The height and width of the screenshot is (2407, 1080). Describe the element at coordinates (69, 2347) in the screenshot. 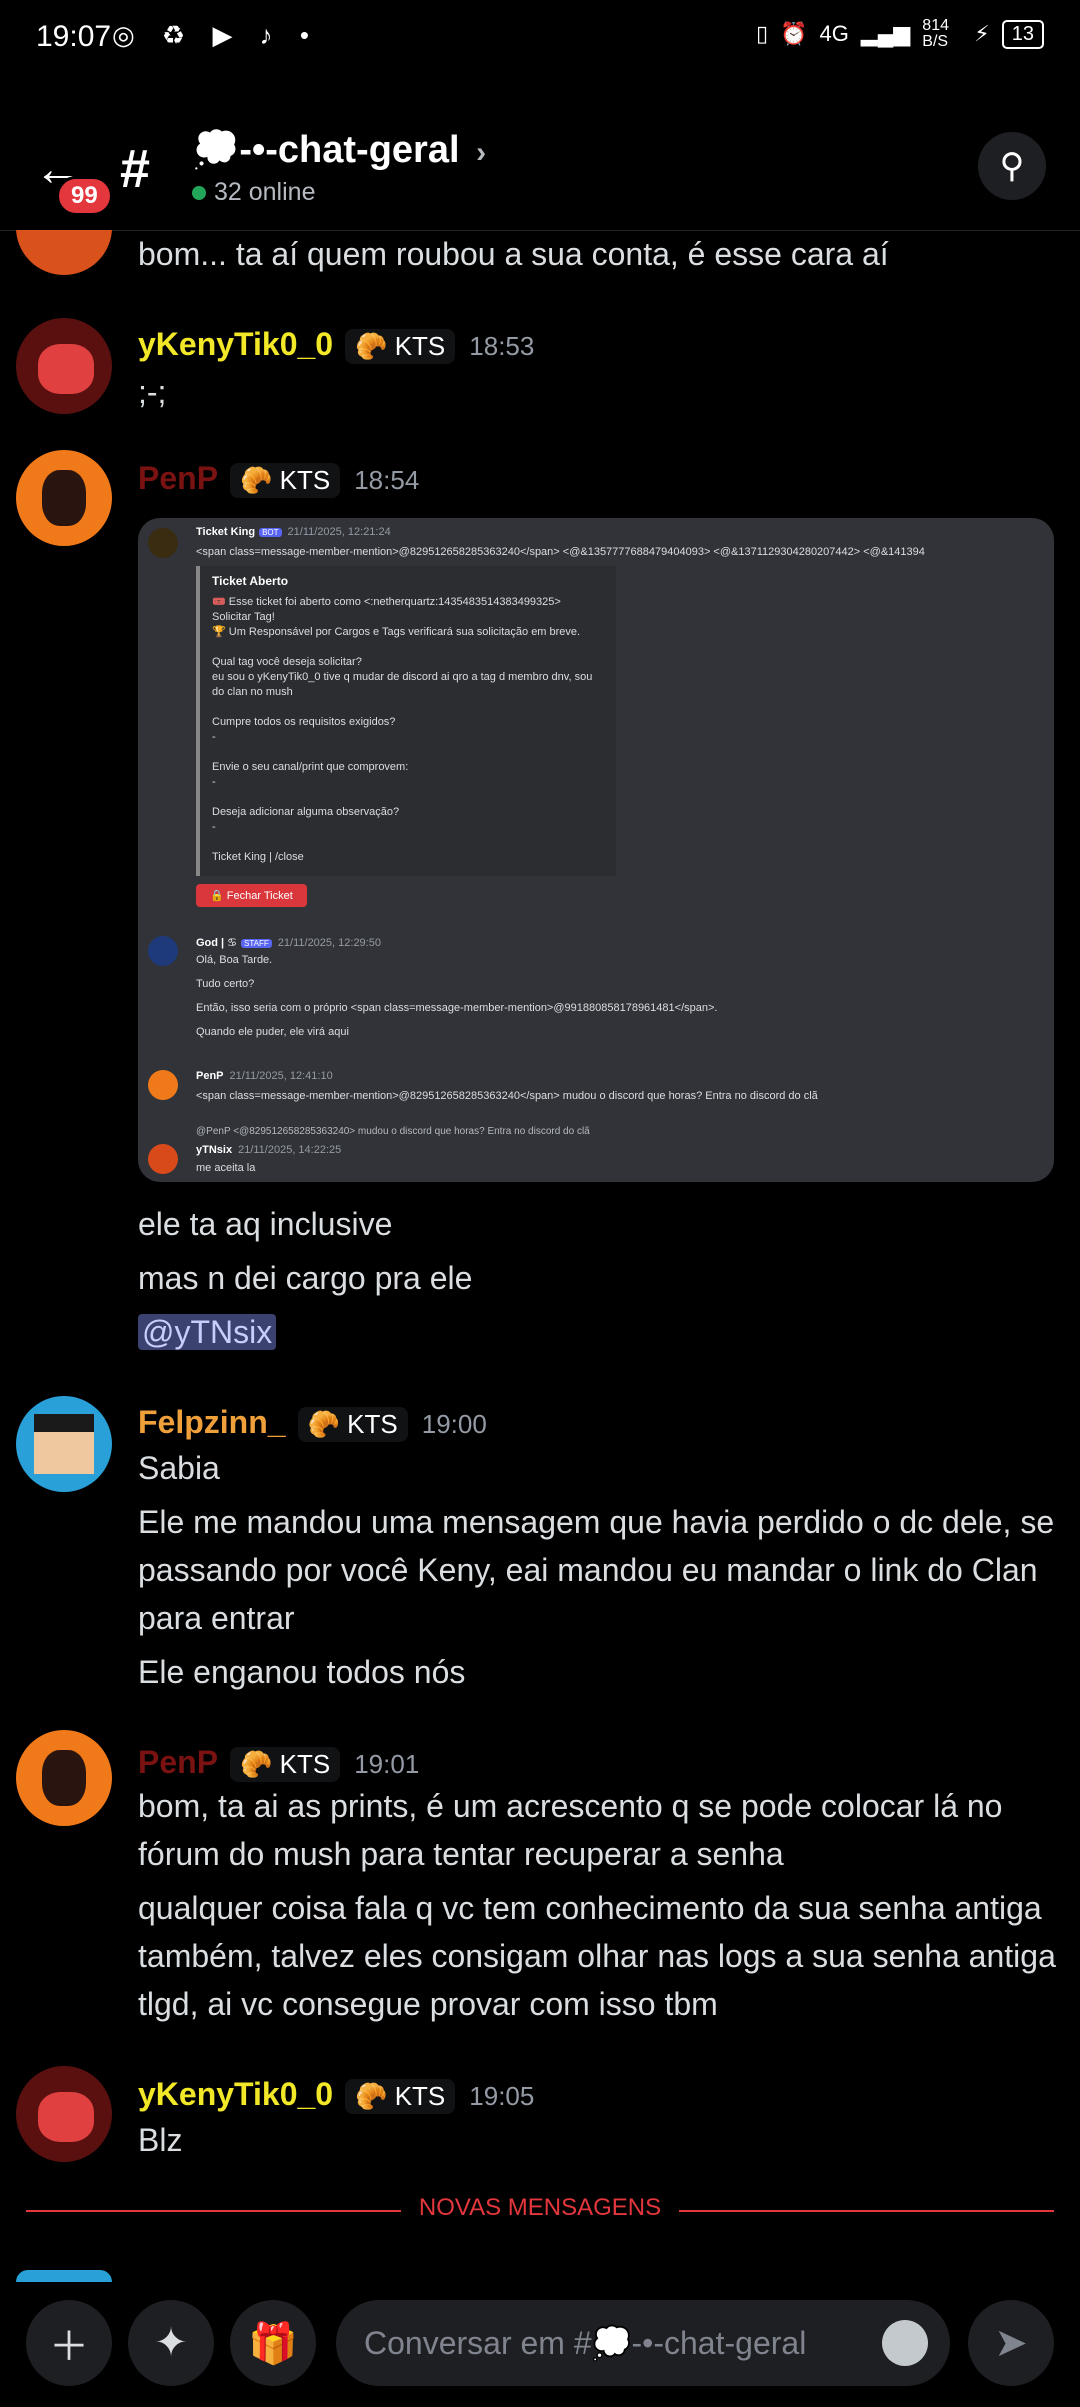

I see `plus-icon: ＋` at that location.